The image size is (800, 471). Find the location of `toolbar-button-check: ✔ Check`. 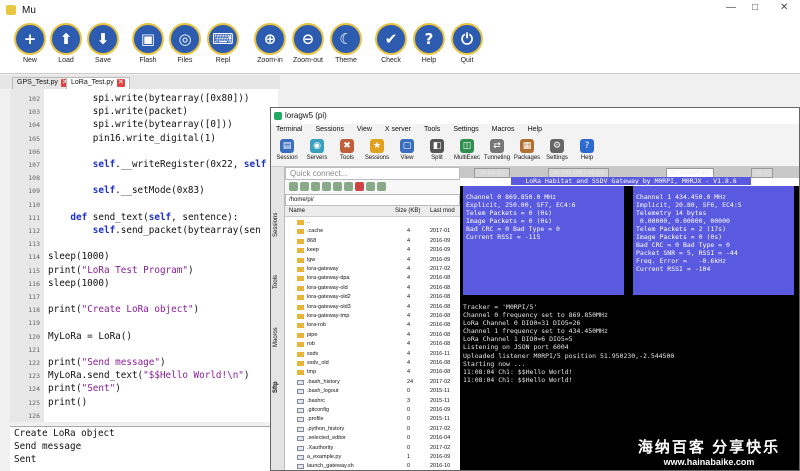

toolbar-button-check: ✔ Check is located at coordinates (391, 43).